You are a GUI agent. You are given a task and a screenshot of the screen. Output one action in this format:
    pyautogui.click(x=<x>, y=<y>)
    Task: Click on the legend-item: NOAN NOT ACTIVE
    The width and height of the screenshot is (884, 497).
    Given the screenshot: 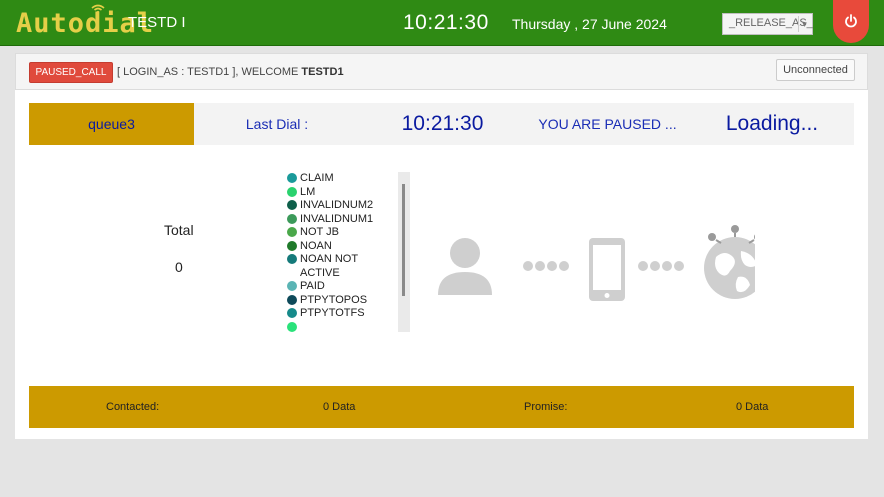 What is the action you would take?
    pyautogui.click(x=335, y=266)
    